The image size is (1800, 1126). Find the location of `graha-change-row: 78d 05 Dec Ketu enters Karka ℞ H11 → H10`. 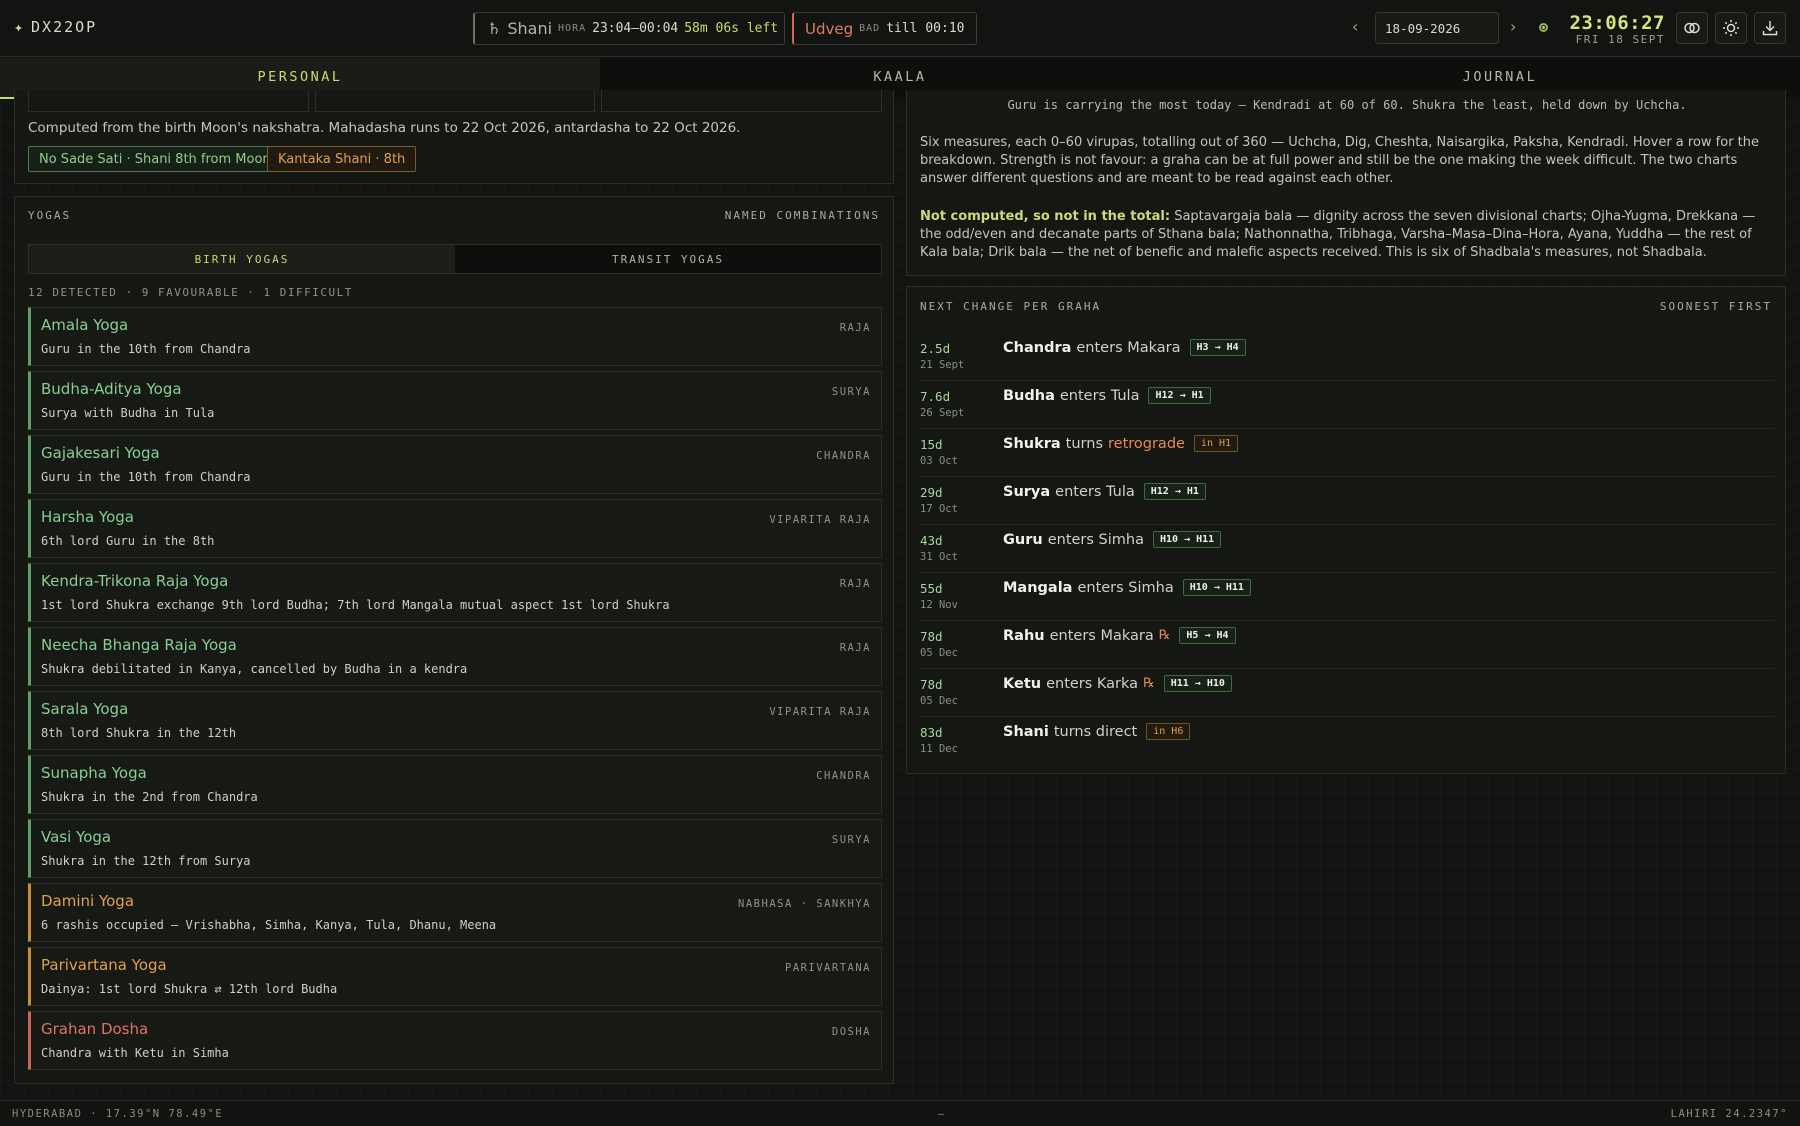

graha-change-row: 78d 05 Dec Ketu enters Karka ℞ H11 → H10 is located at coordinates (1347, 693).